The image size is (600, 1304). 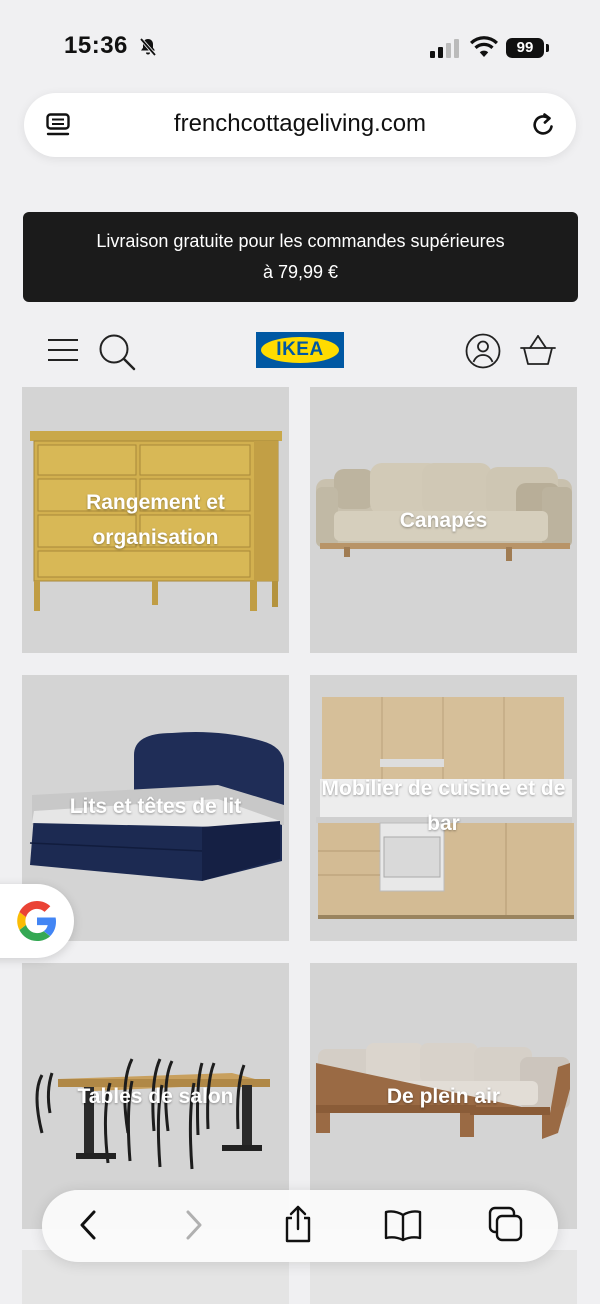 I want to click on ikea-logo: IKEA, so click(x=300, y=350).